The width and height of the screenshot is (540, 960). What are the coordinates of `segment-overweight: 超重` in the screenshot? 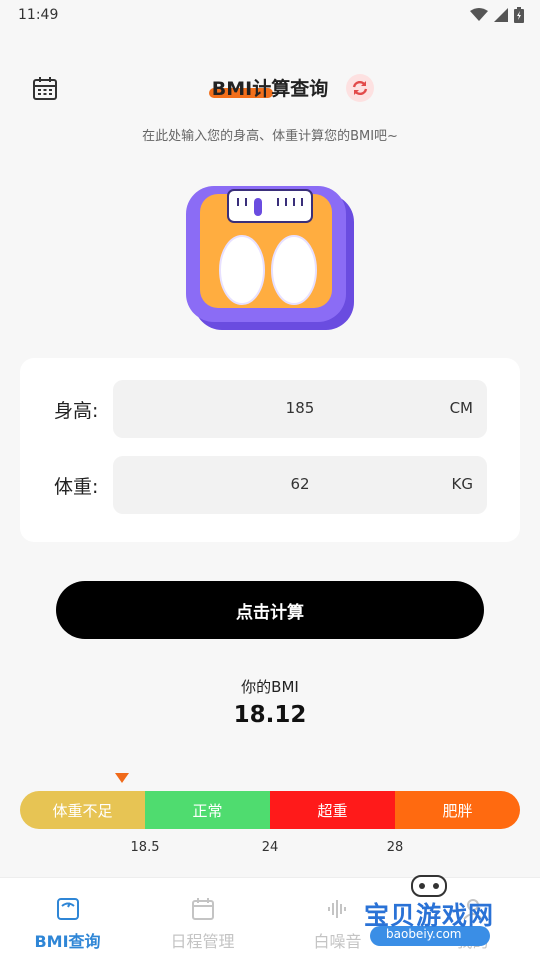 It's located at (332, 810).